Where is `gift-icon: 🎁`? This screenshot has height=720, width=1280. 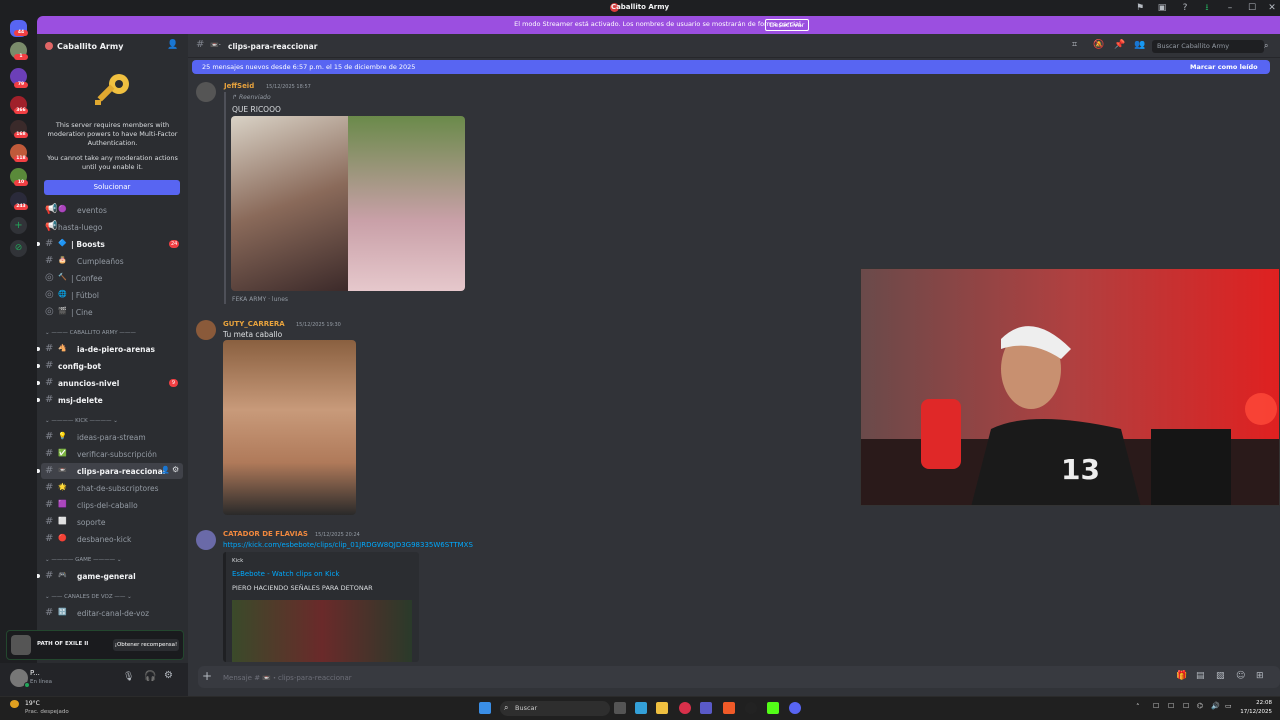
gift-icon: 🎁 is located at coordinates (1181, 676).